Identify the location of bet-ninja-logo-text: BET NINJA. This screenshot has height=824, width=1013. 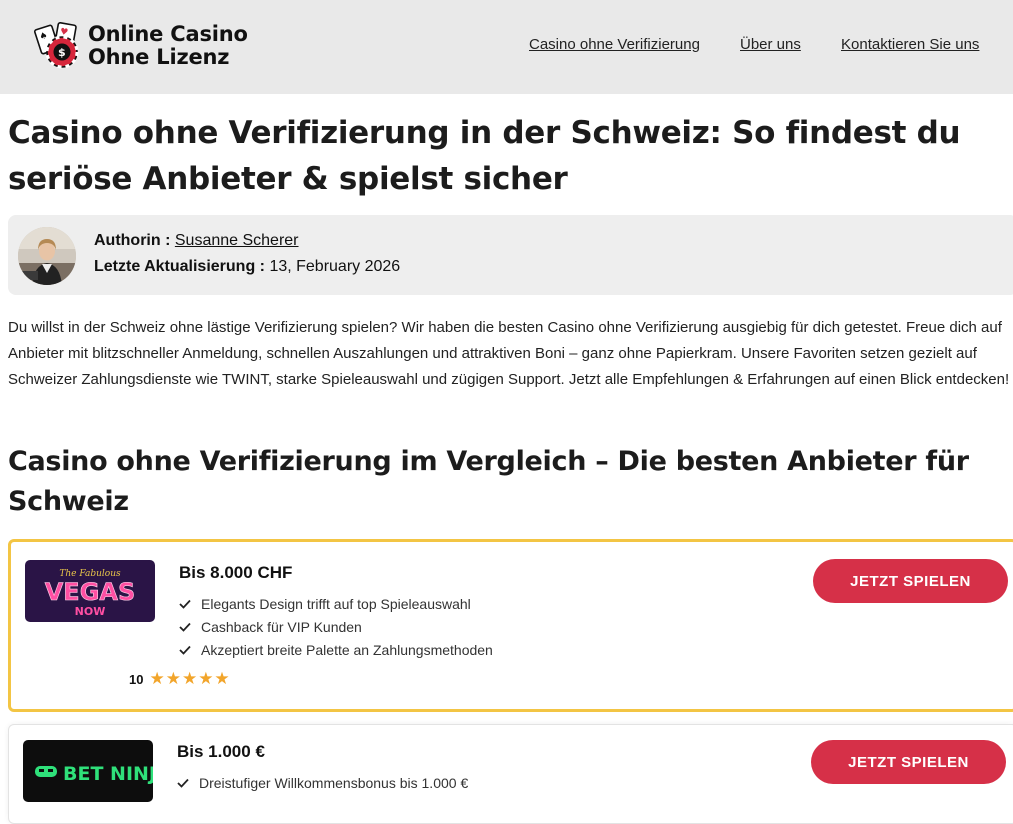
(108, 774).